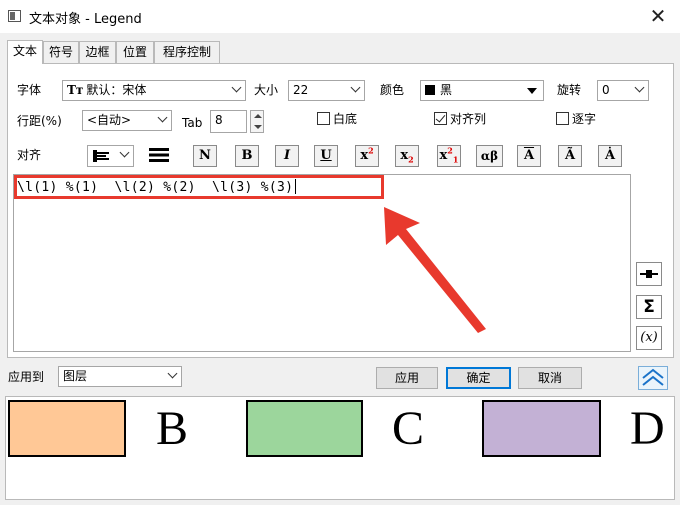 The height and width of the screenshot is (505, 680). I want to click on align-columns-label: 对齐列, so click(468, 119).